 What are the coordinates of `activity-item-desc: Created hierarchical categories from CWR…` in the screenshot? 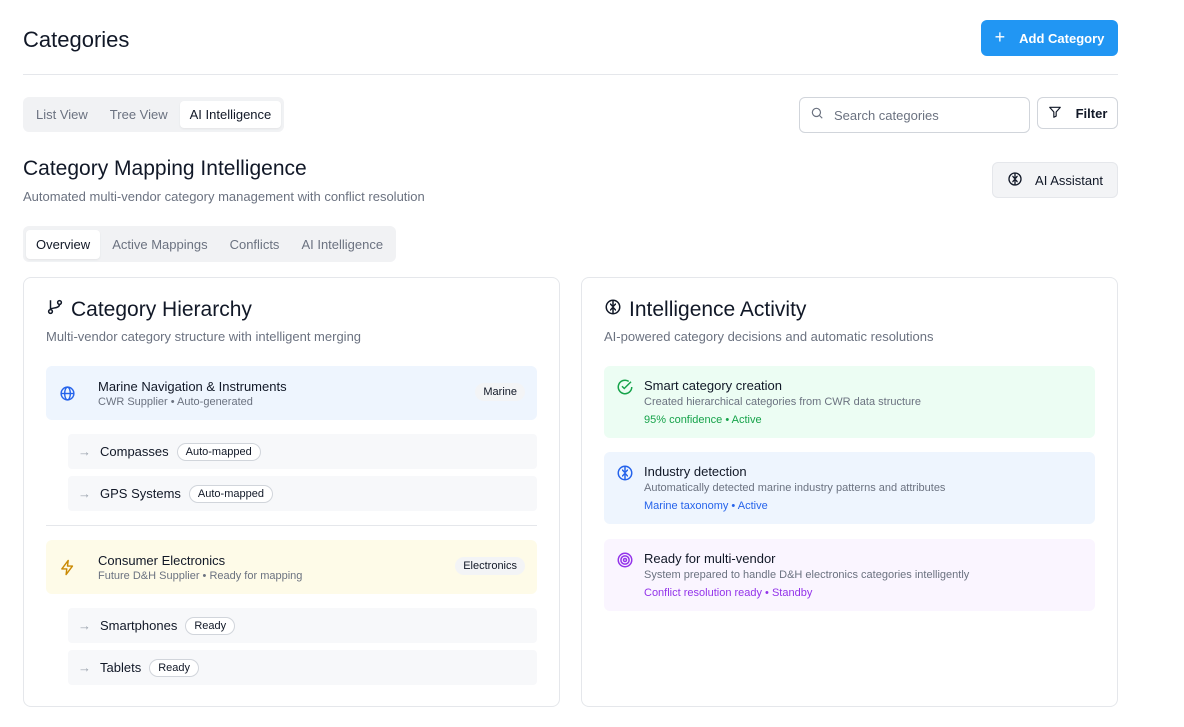 It's located at (782, 402).